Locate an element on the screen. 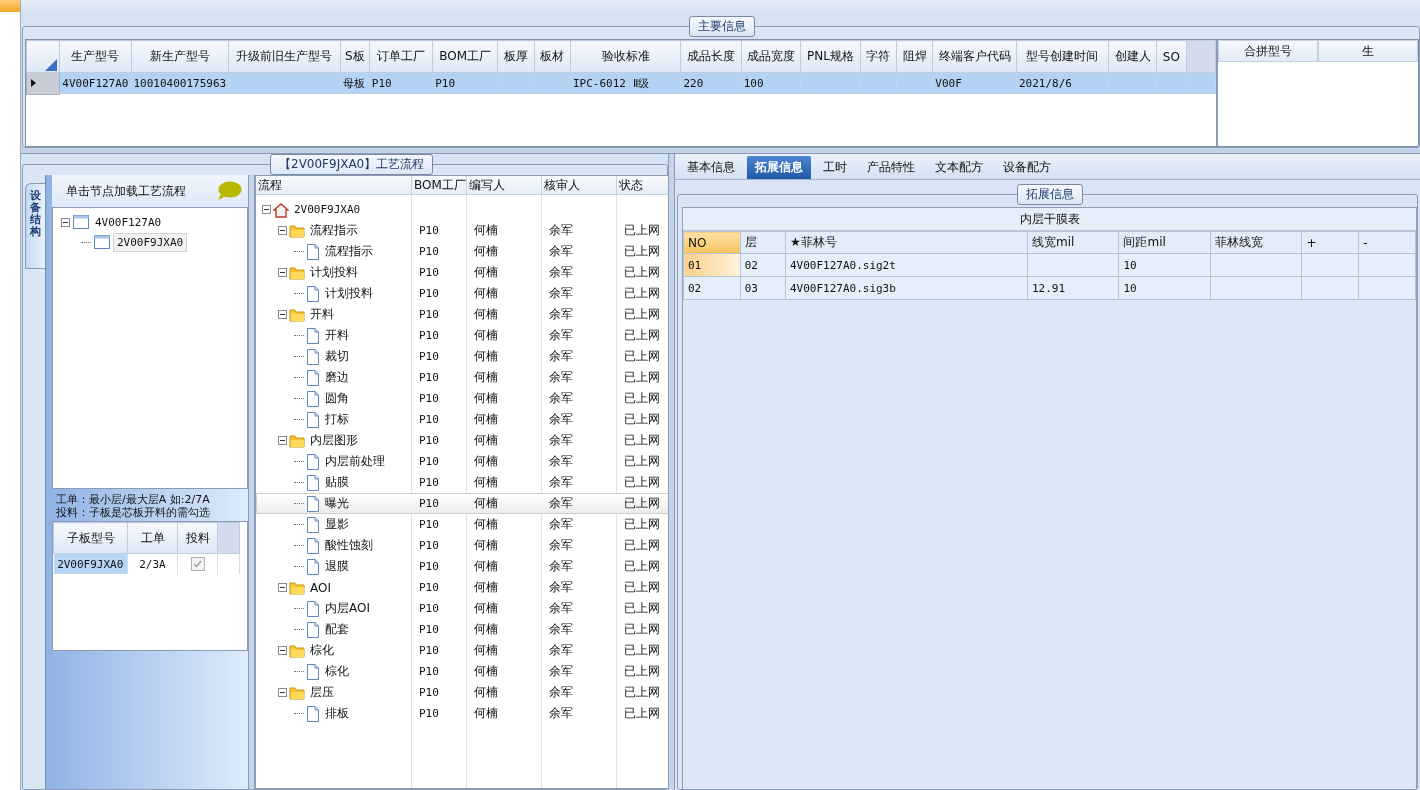 The height and width of the screenshot is (790, 1420). tree-row: 磨边 P10 何楠 余军 已上网 is located at coordinates (463, 377).